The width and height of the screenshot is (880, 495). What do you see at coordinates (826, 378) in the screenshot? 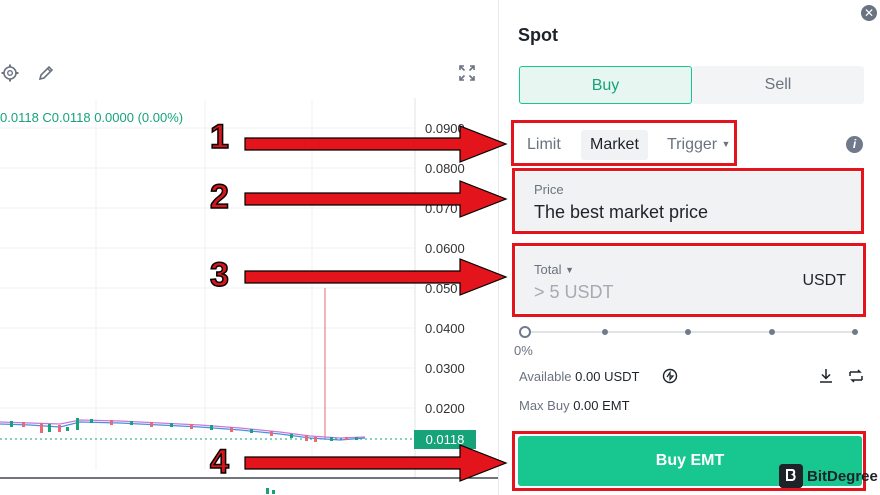
I see `deposit-icon` at bounding box center [826, 378].